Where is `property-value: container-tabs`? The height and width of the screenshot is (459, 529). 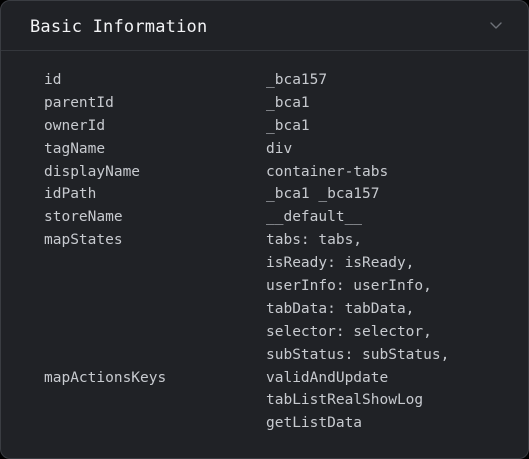
property-value: container-tabs is located at coordinates (327, 171).